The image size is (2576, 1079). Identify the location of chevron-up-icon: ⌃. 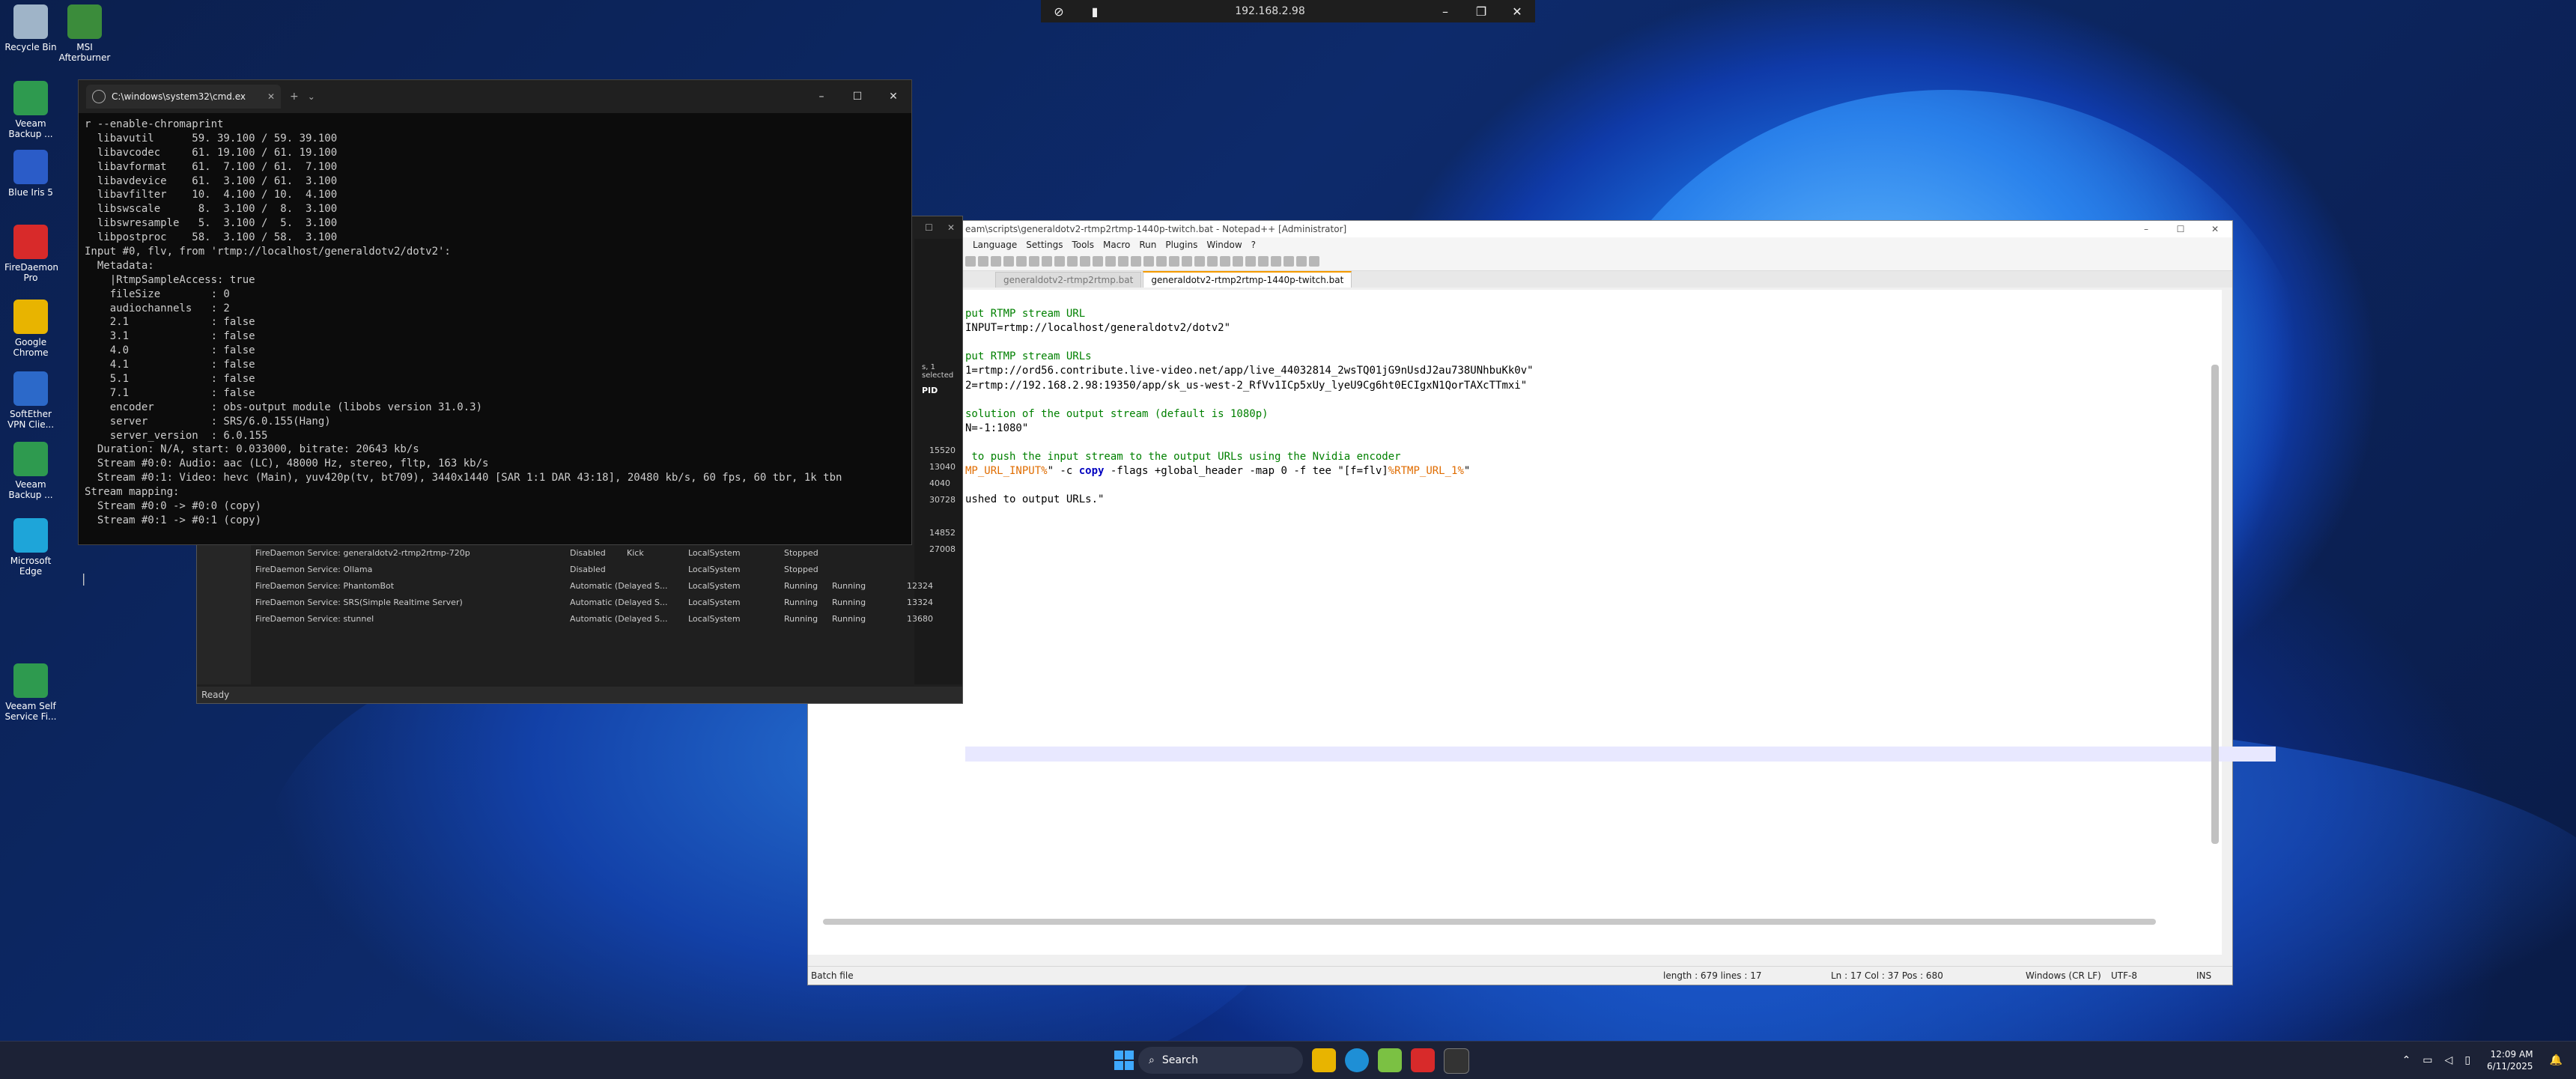
(2406, 1060).